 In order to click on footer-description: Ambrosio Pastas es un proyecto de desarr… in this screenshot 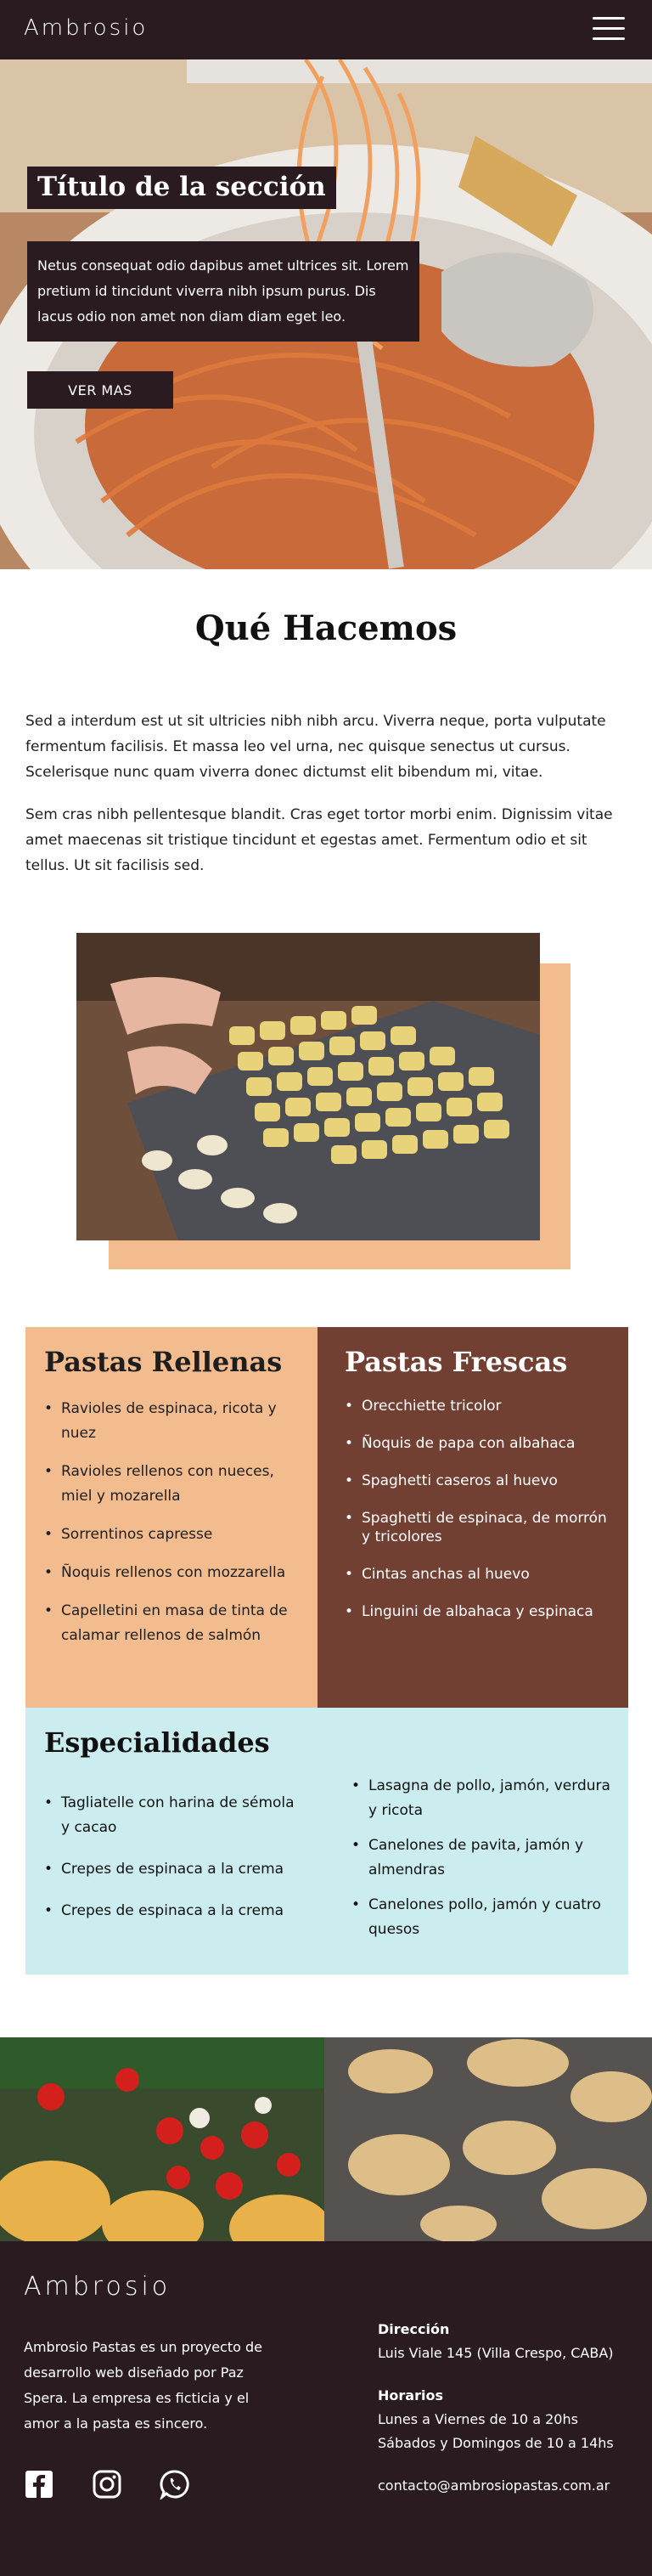, I will do `click(143, 2385)`.